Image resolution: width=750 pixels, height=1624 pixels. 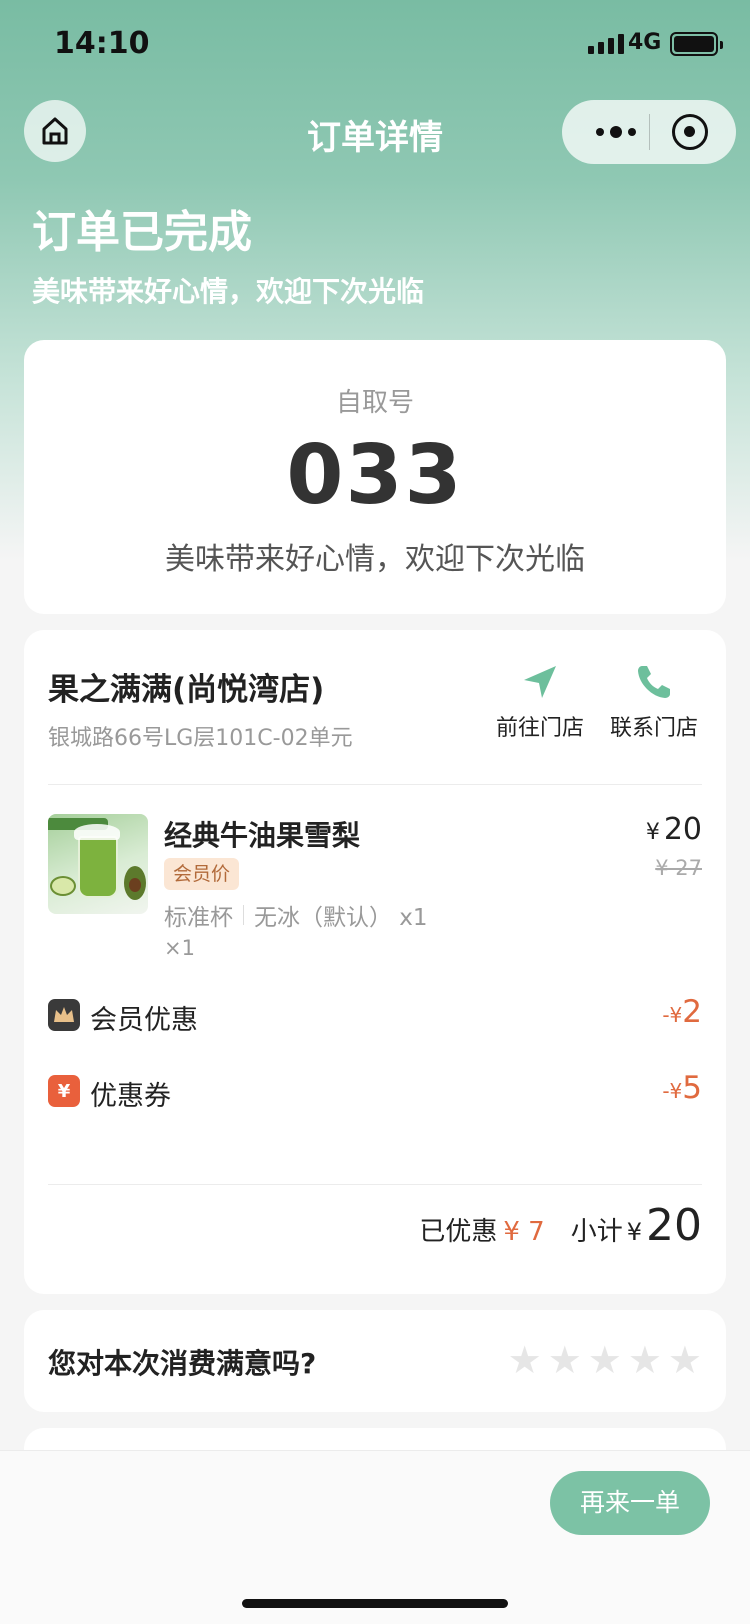 What do you see at coordinates (198, 918) in the screenshot?
I see `spec-size: 标准杯` at bounding box center [198, 918].